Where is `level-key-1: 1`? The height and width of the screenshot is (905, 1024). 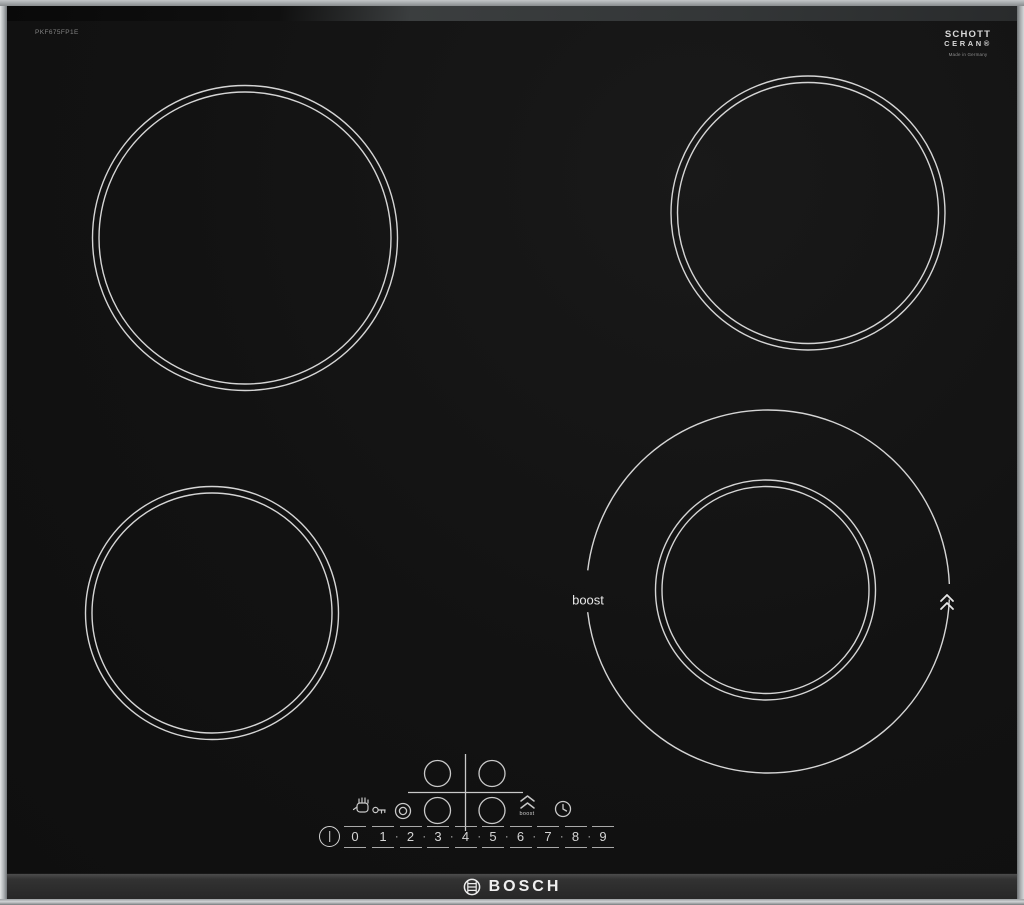 level-key-1: 1 is located at coordinates (383, 837).